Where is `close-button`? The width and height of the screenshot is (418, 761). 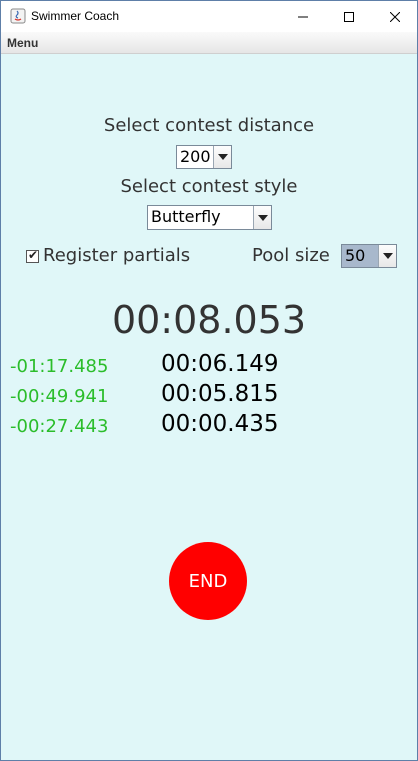
close-button is located at coordinates (395, 16).